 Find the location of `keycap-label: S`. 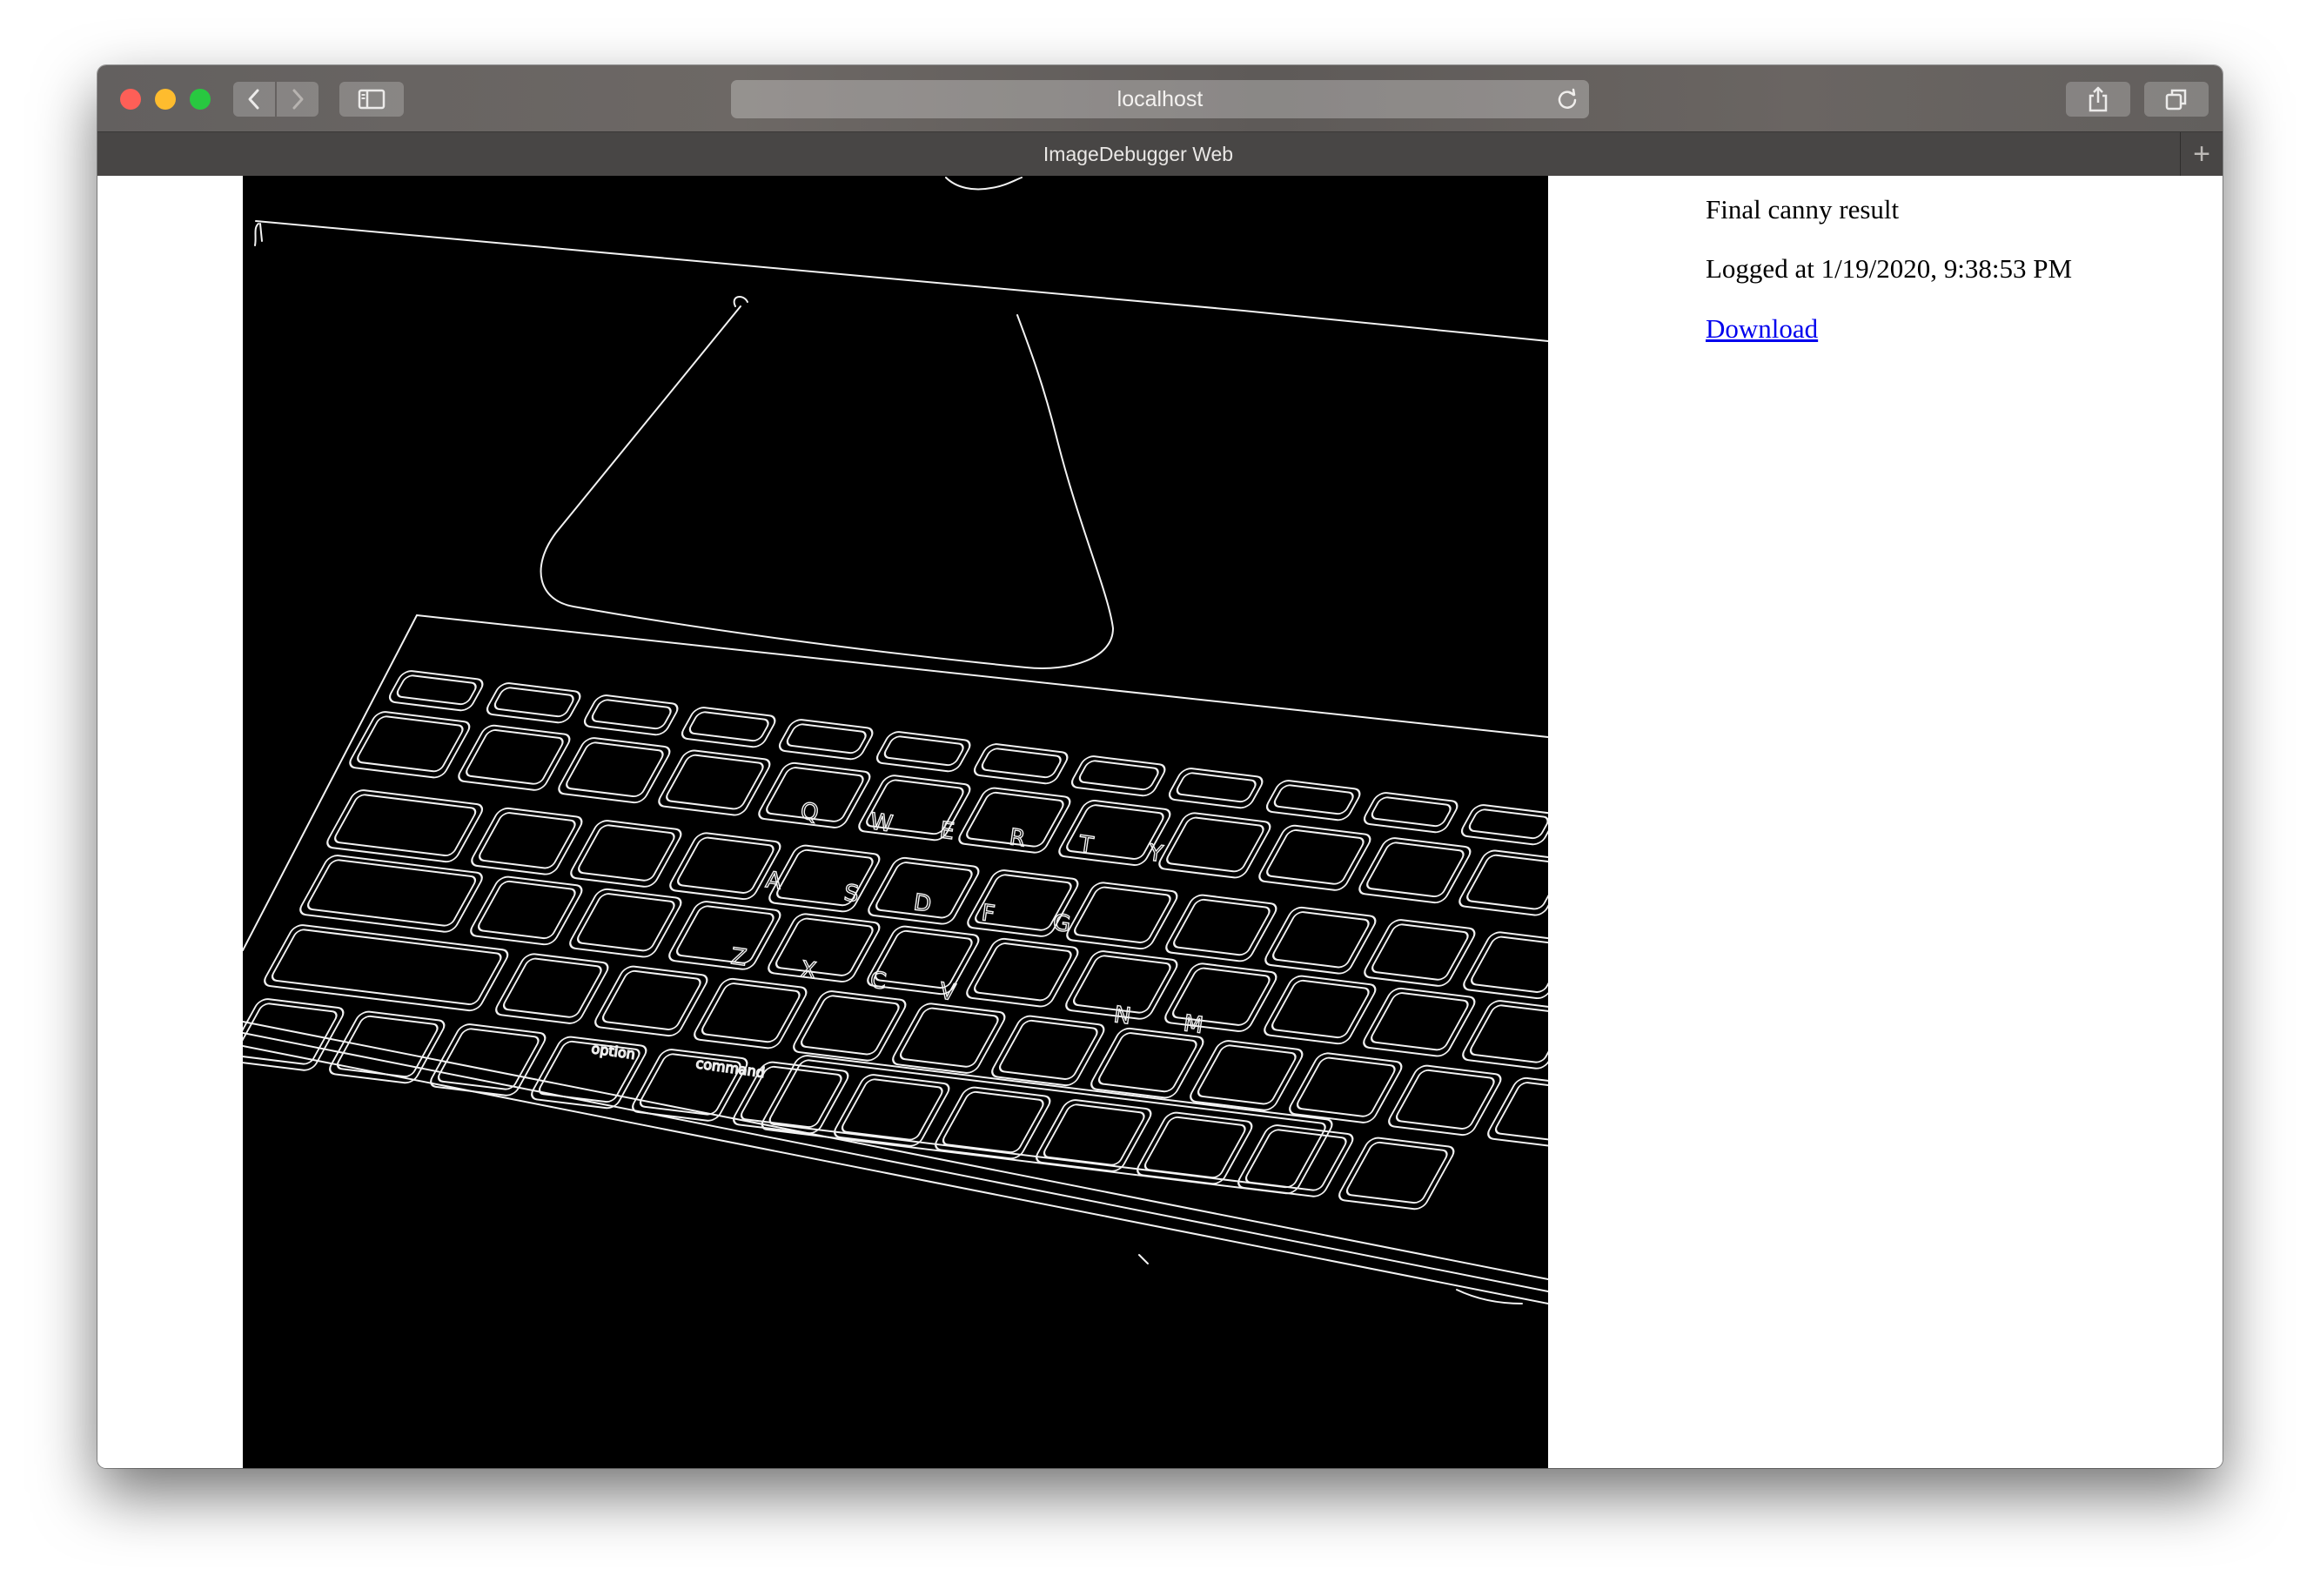

keycap-label: S is located at coordinates (851, 894).